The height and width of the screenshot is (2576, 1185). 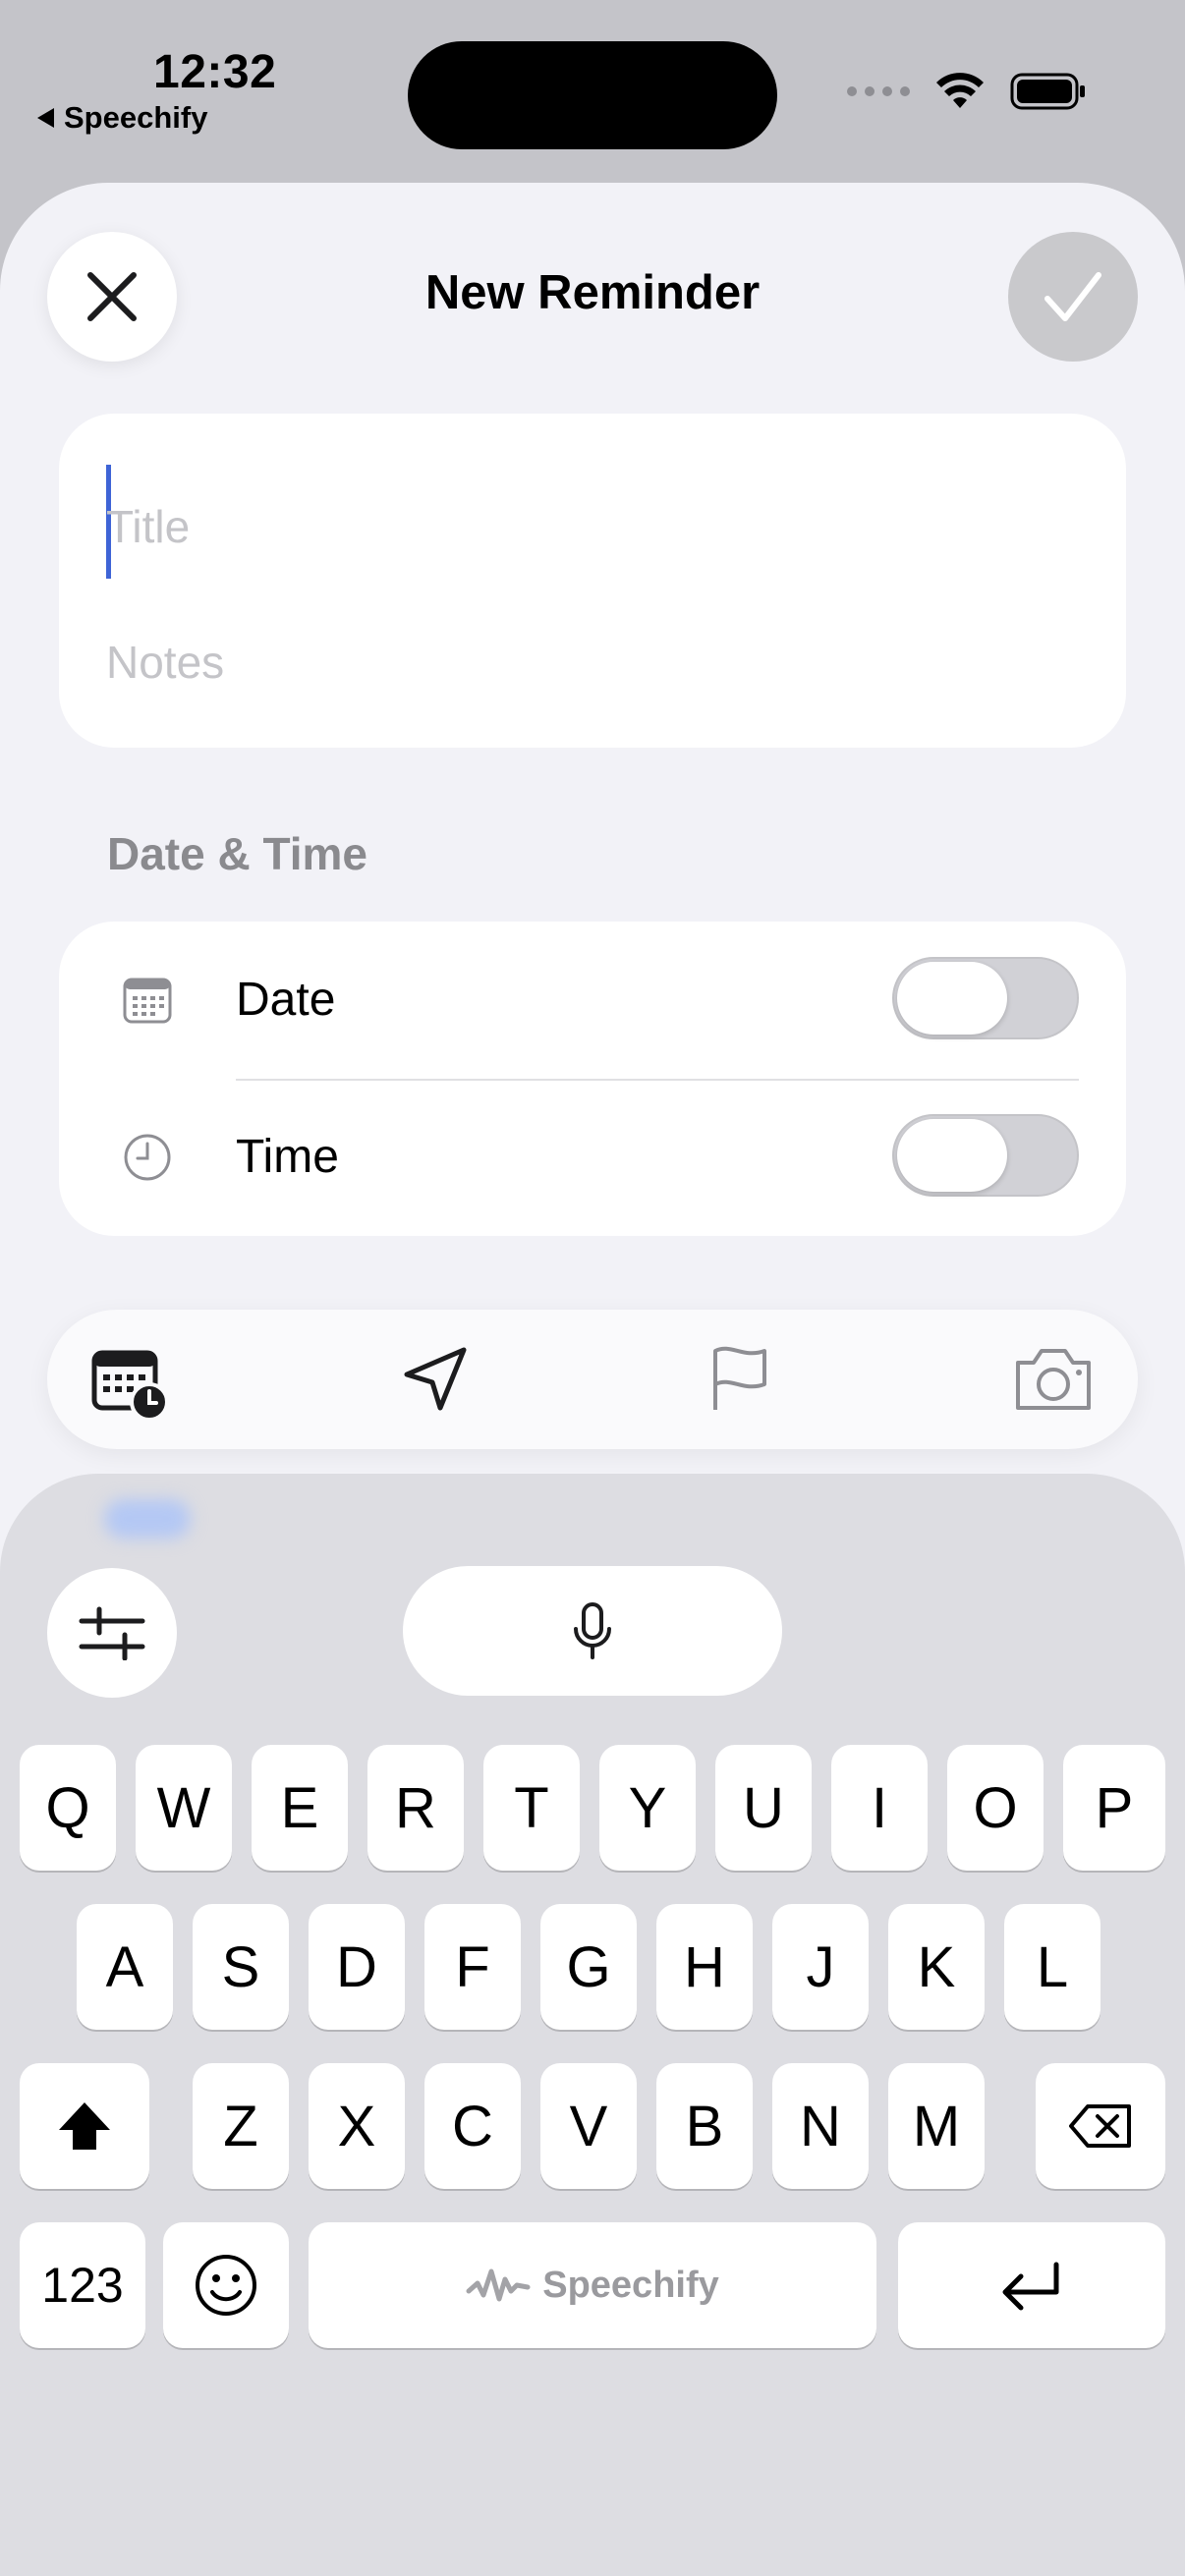 I want to click on key-l: L, so click(x=1052, y=1967).